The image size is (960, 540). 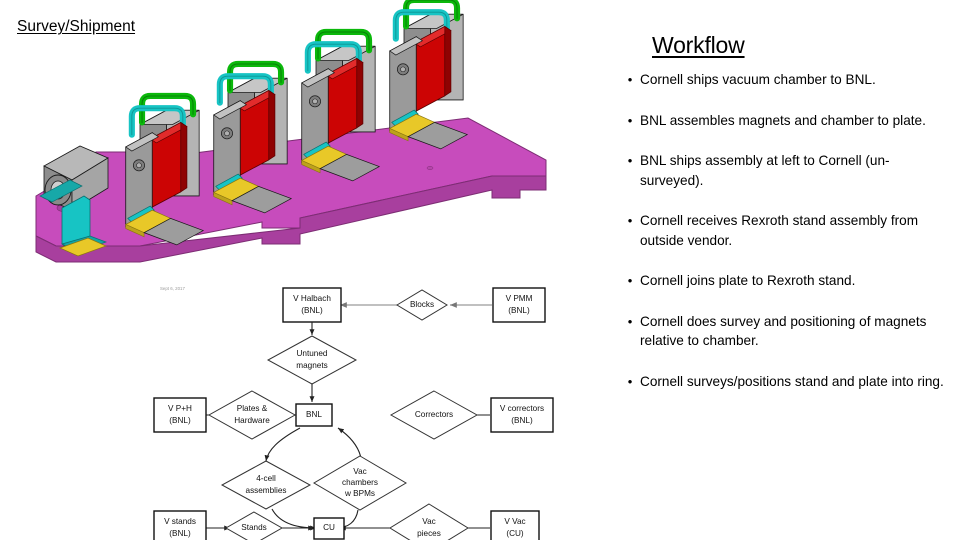 I want to click on svg-text: V Halbach, so click(x=312, y=298).